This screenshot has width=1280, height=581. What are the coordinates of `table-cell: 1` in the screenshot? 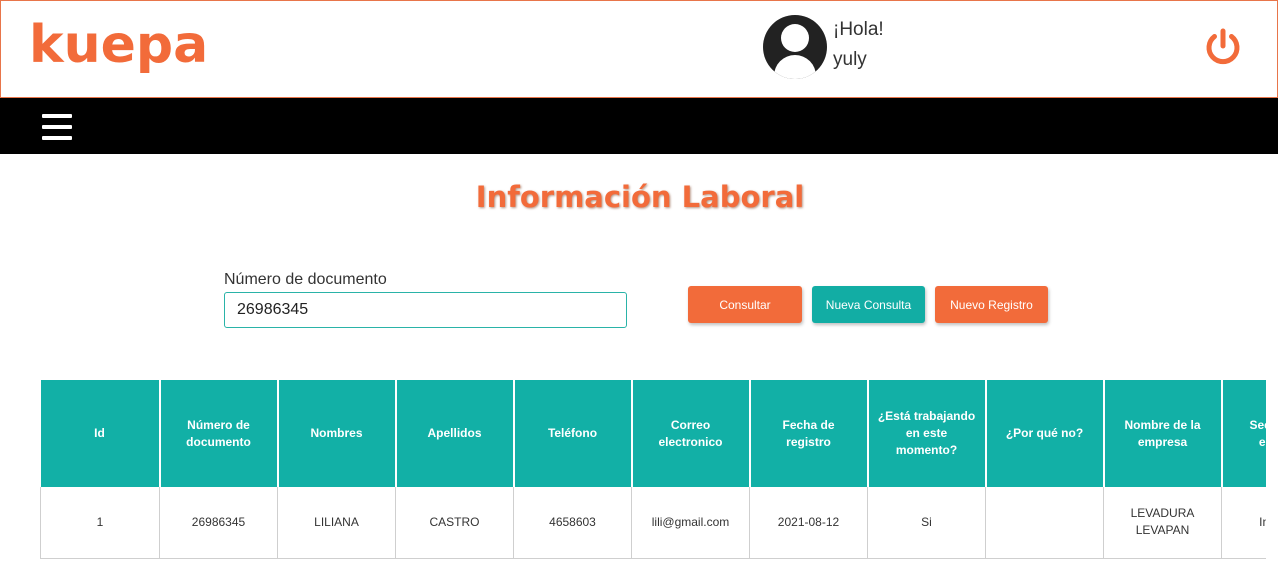 It's located at (100, 523).